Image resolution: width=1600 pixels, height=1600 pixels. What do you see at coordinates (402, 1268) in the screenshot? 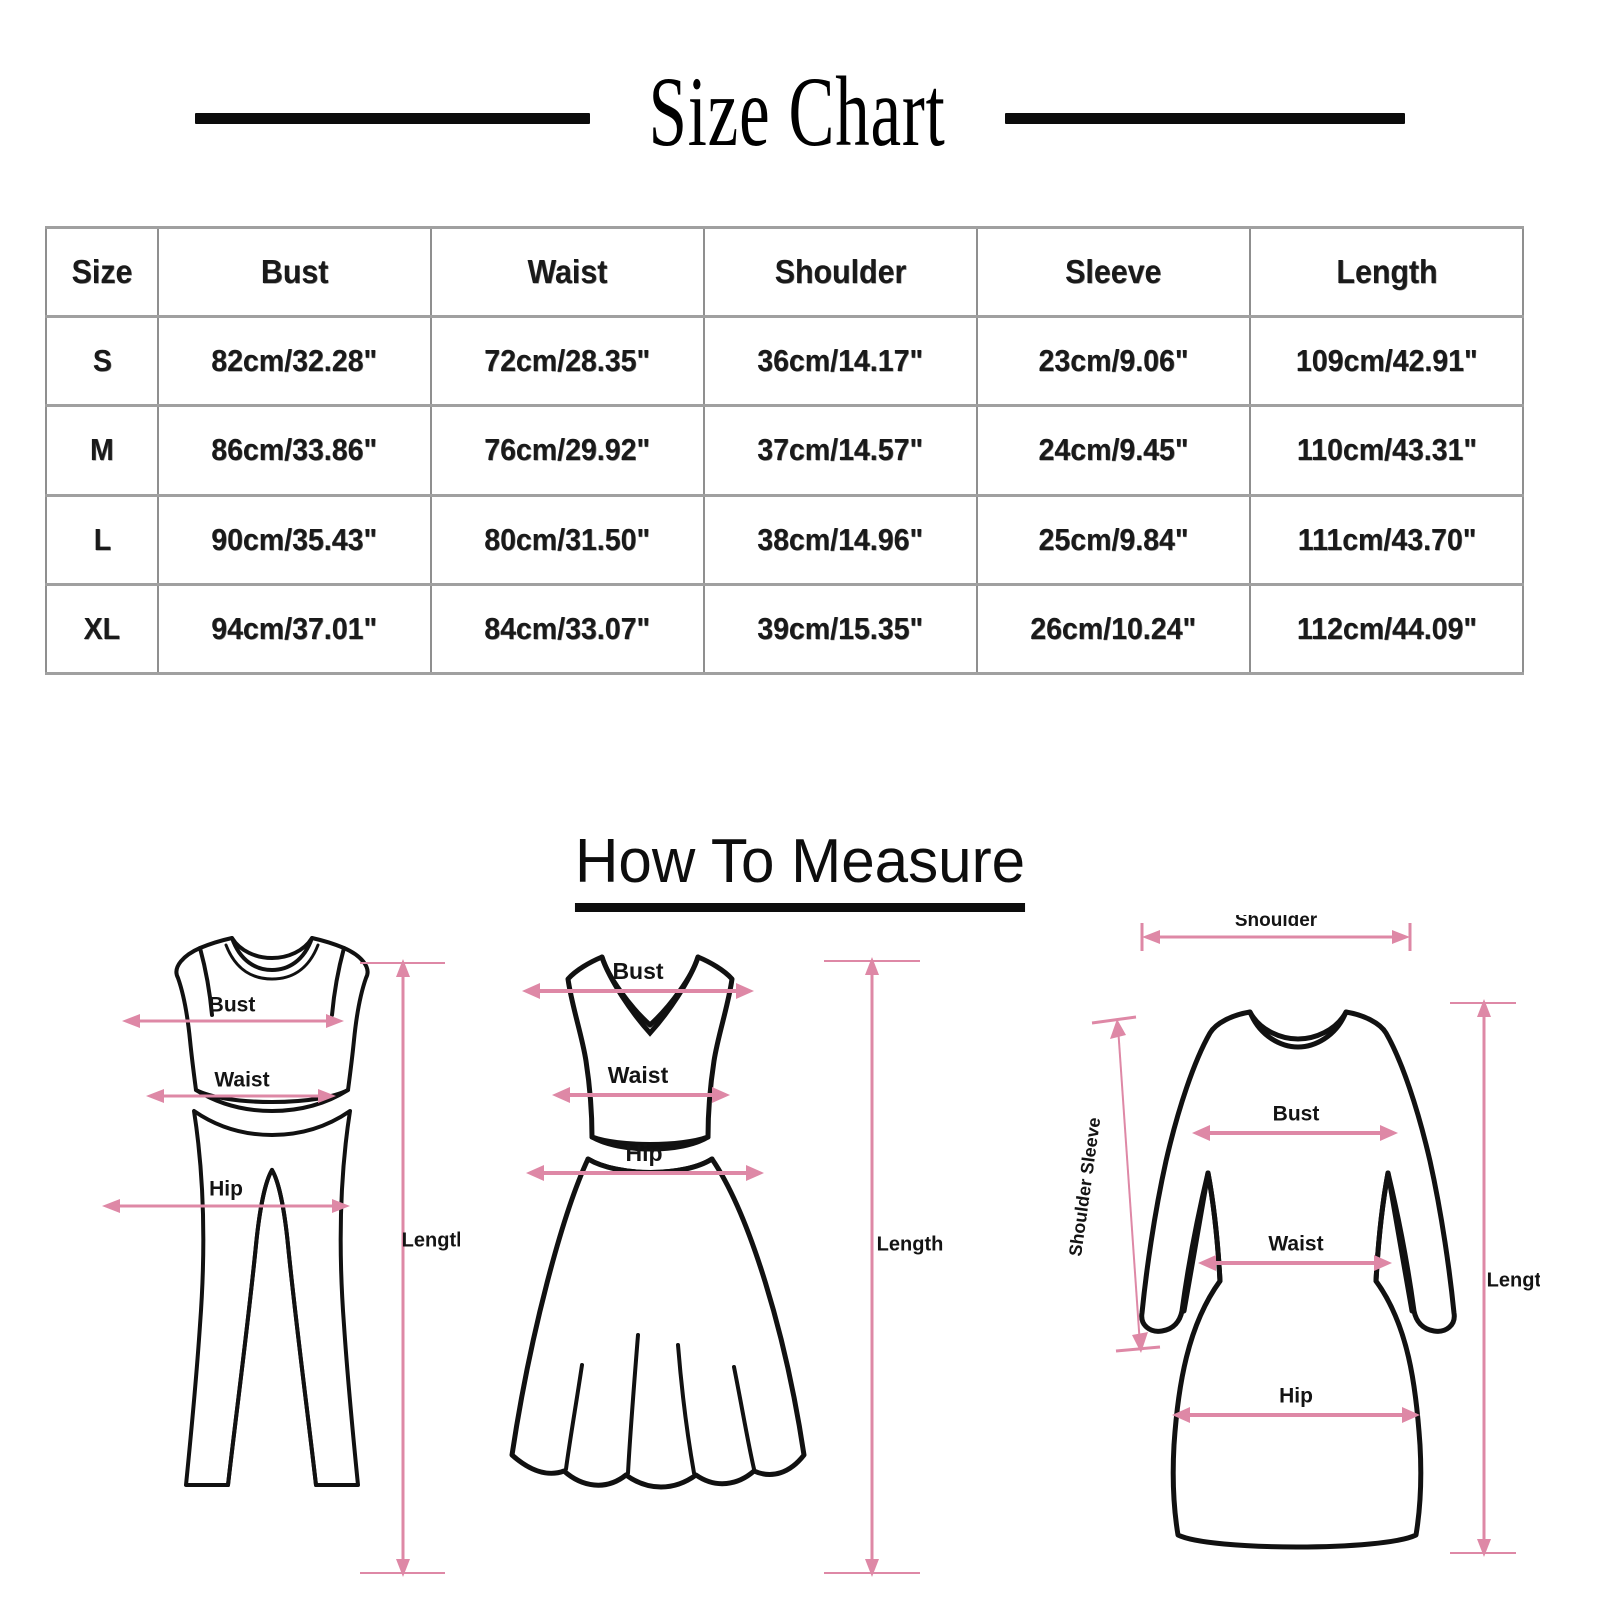
I see `length-measure-arrow-jumpsuit` at bounding box center [402, 1268].